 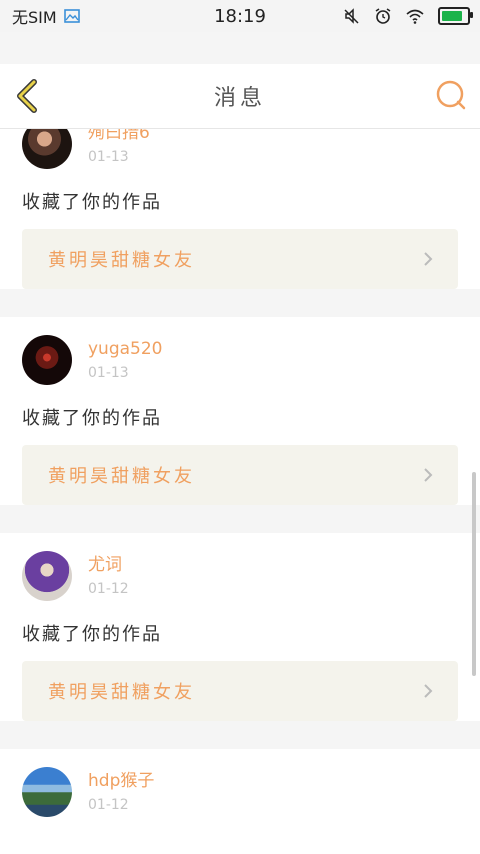 I want to click on username-link: 尤词, so click(x=108, y=565).